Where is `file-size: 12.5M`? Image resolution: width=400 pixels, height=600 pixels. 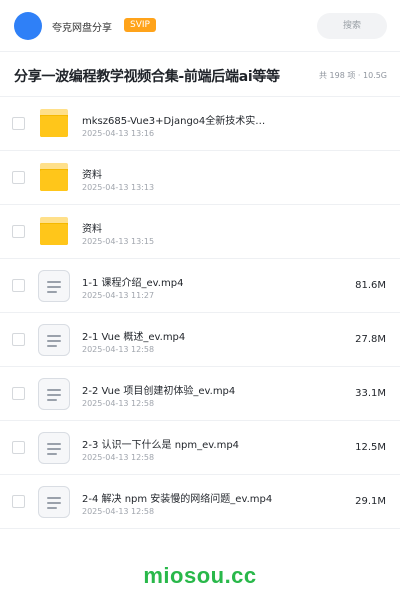
file-size: 12.5M is located at coordinates (370, 447).